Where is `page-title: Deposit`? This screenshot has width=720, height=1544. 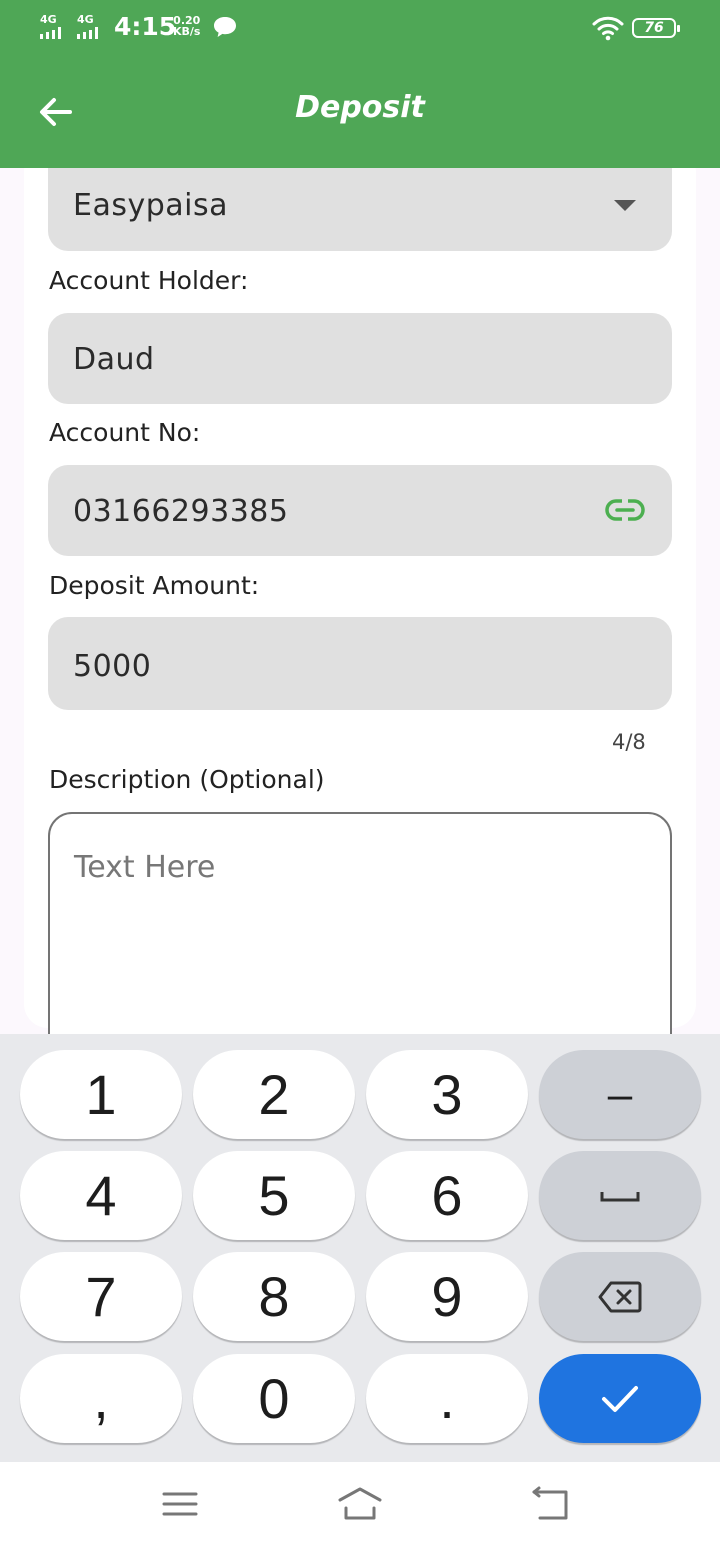
page-title: Deposit is located at coordinates (360, 107).